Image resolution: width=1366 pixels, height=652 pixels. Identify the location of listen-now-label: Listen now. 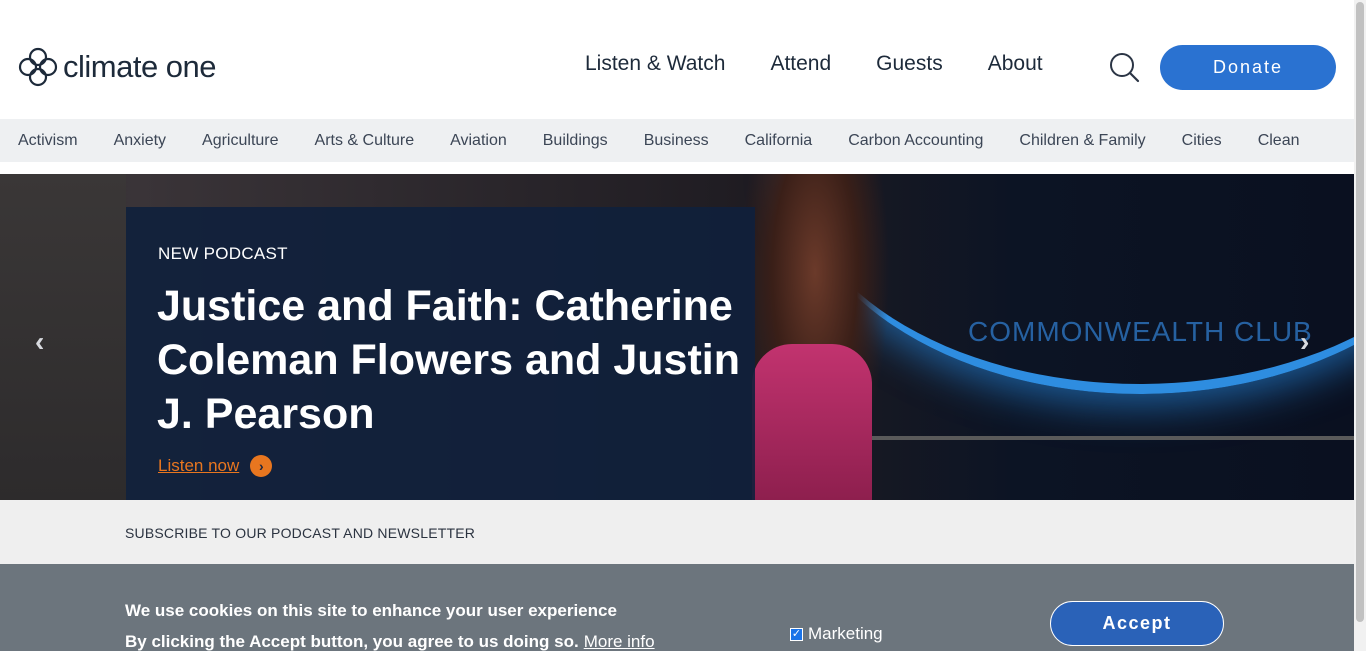
(199, 465).